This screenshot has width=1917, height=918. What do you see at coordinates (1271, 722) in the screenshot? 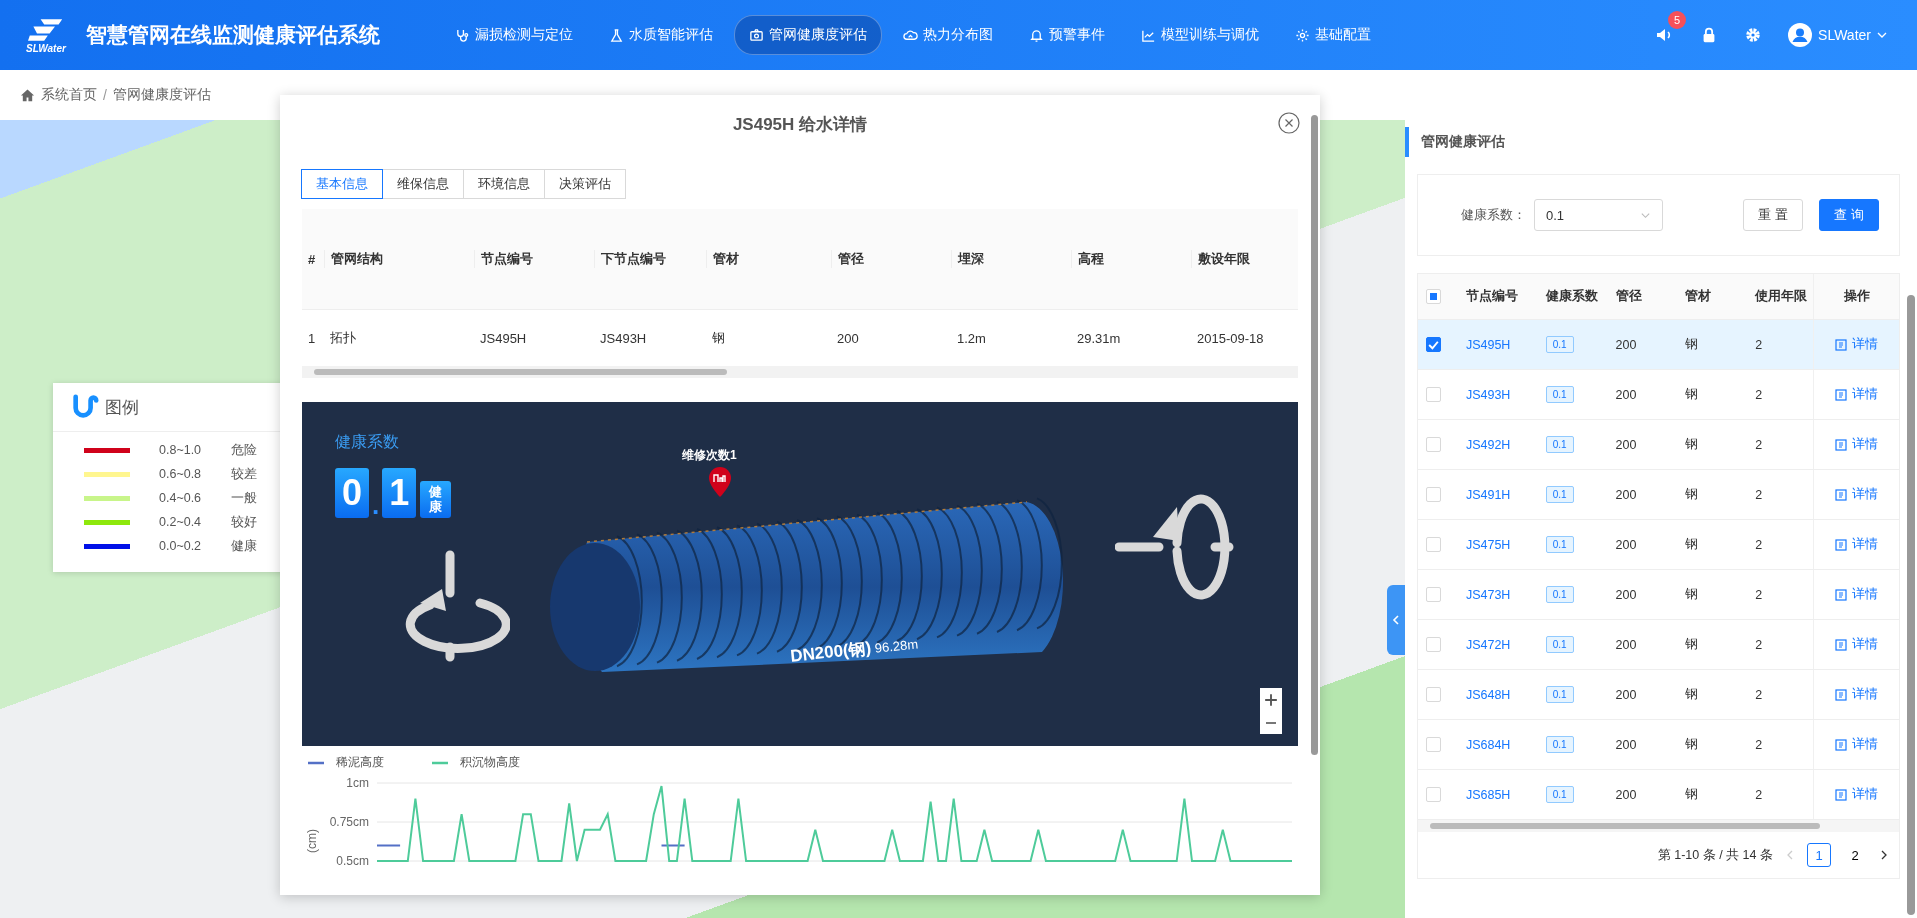
I see `minus-icon` at bounding box center [1271, 722].